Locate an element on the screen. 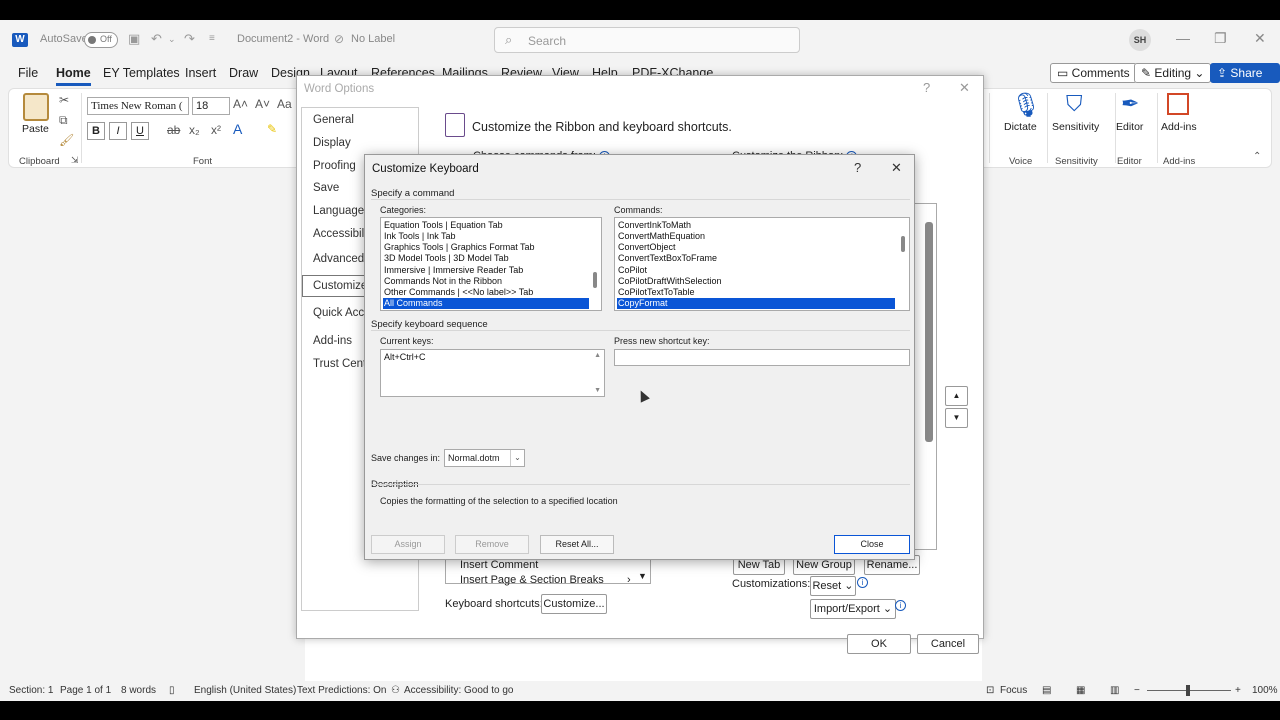 This screenshot has height=720, width=1280. list-item: Insert Comment is located at coordinates (499, 565).